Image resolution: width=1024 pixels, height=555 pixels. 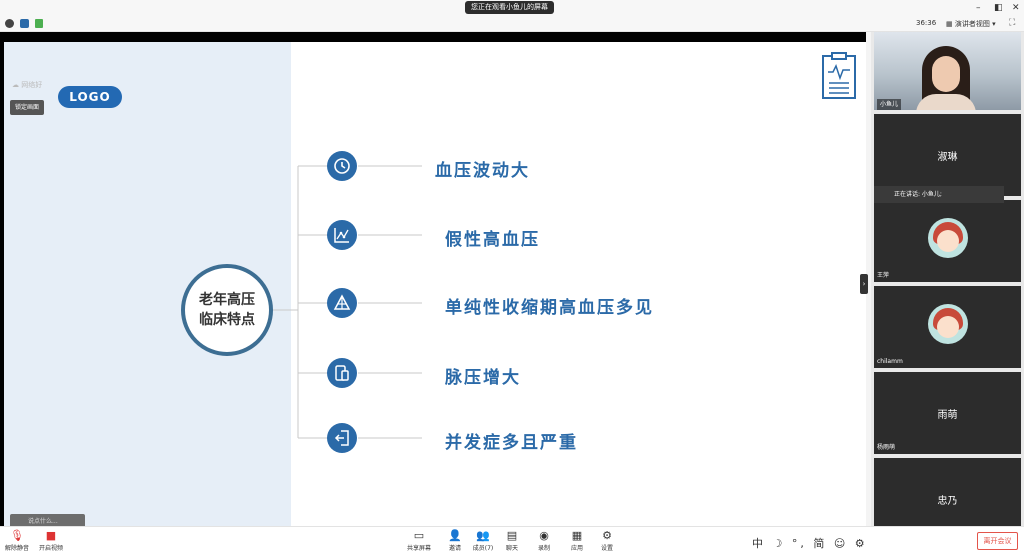 What do you see at coordinates (24, 23) in the screenshot?
I see `security-shield-icon` at bounding box center [24, 23].